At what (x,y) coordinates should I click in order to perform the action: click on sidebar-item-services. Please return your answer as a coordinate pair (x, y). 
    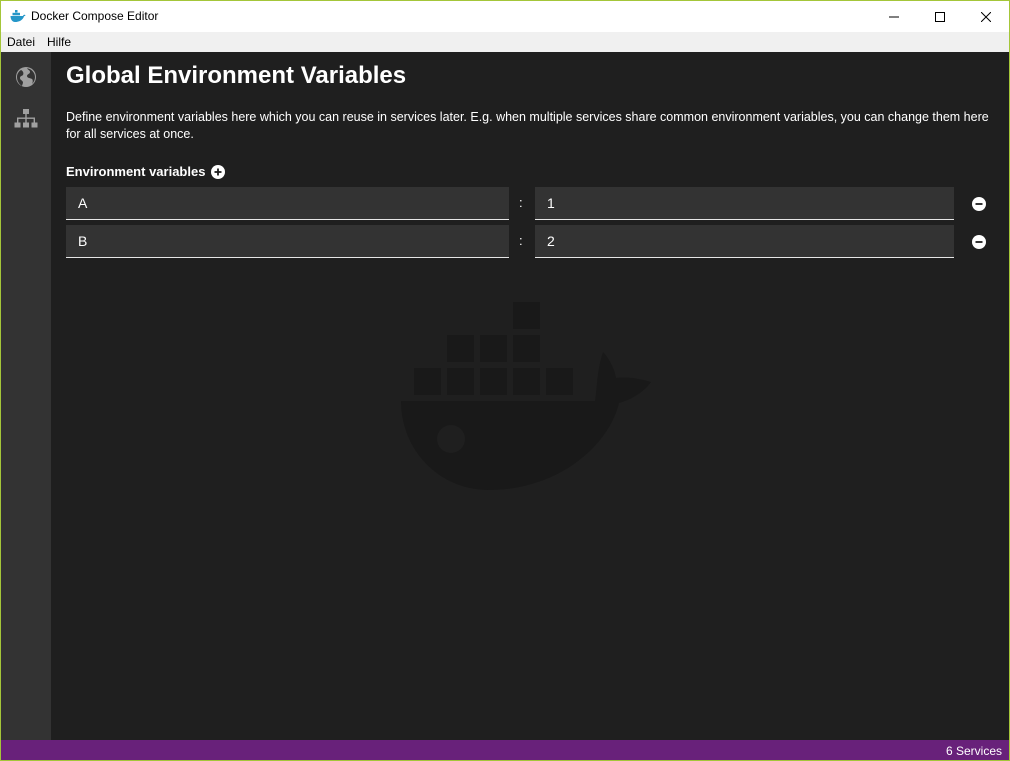
    Looking at the image, I should click on (26, 119).